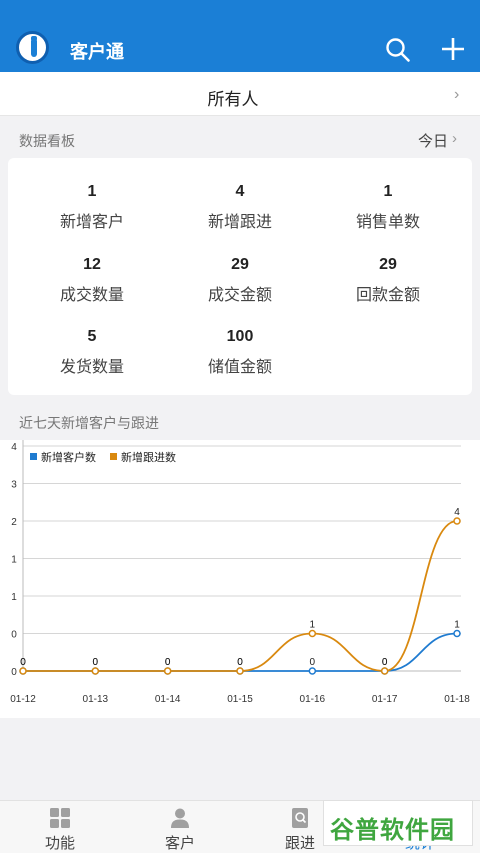 The width and height of the screenshot is (480, 853). Describe the element at coordinates (92, 191) in the screenshot. I see `stat-value-new-customers: 1` at that location.